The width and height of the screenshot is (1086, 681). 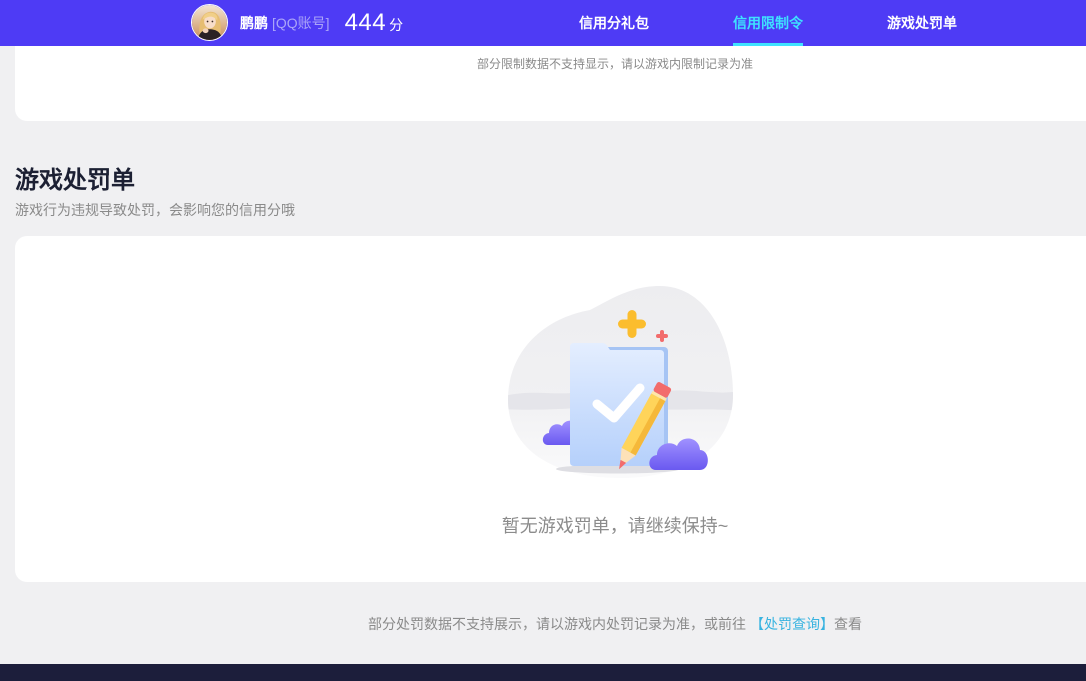 What do you see at coordinates (543, 672) in the screenshot?
I see `page-footer-bar` at bounding box center [543, 672].